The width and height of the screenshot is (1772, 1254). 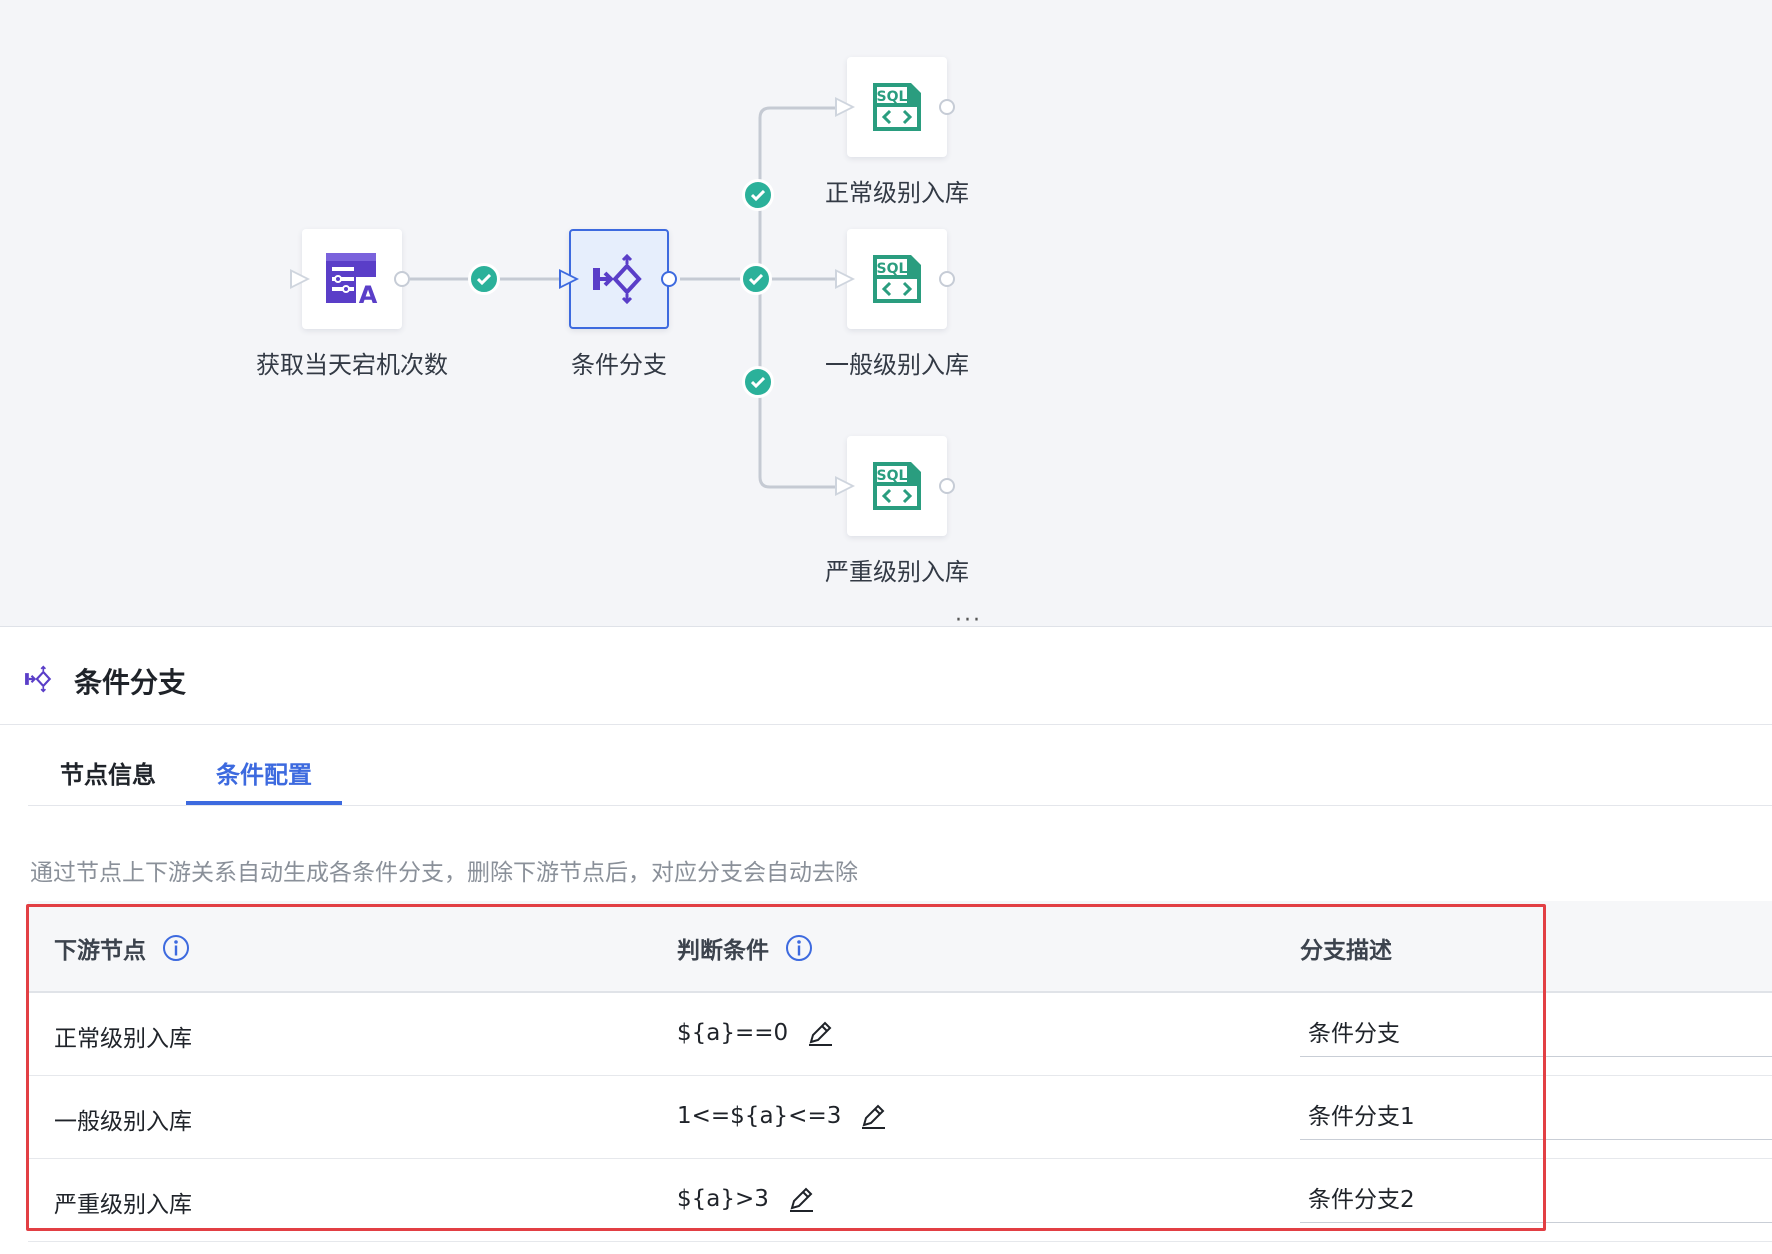 What do you see at coordinates (123, 1205) in the screenshot?
I see `downstream-node-cell: 严重级别入库` at bounding box center [123, 1205].